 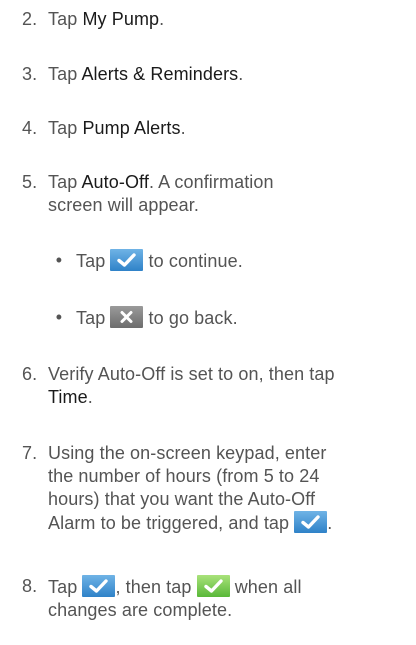 I want to click on step-number: 4., so click(x=30, y=128).